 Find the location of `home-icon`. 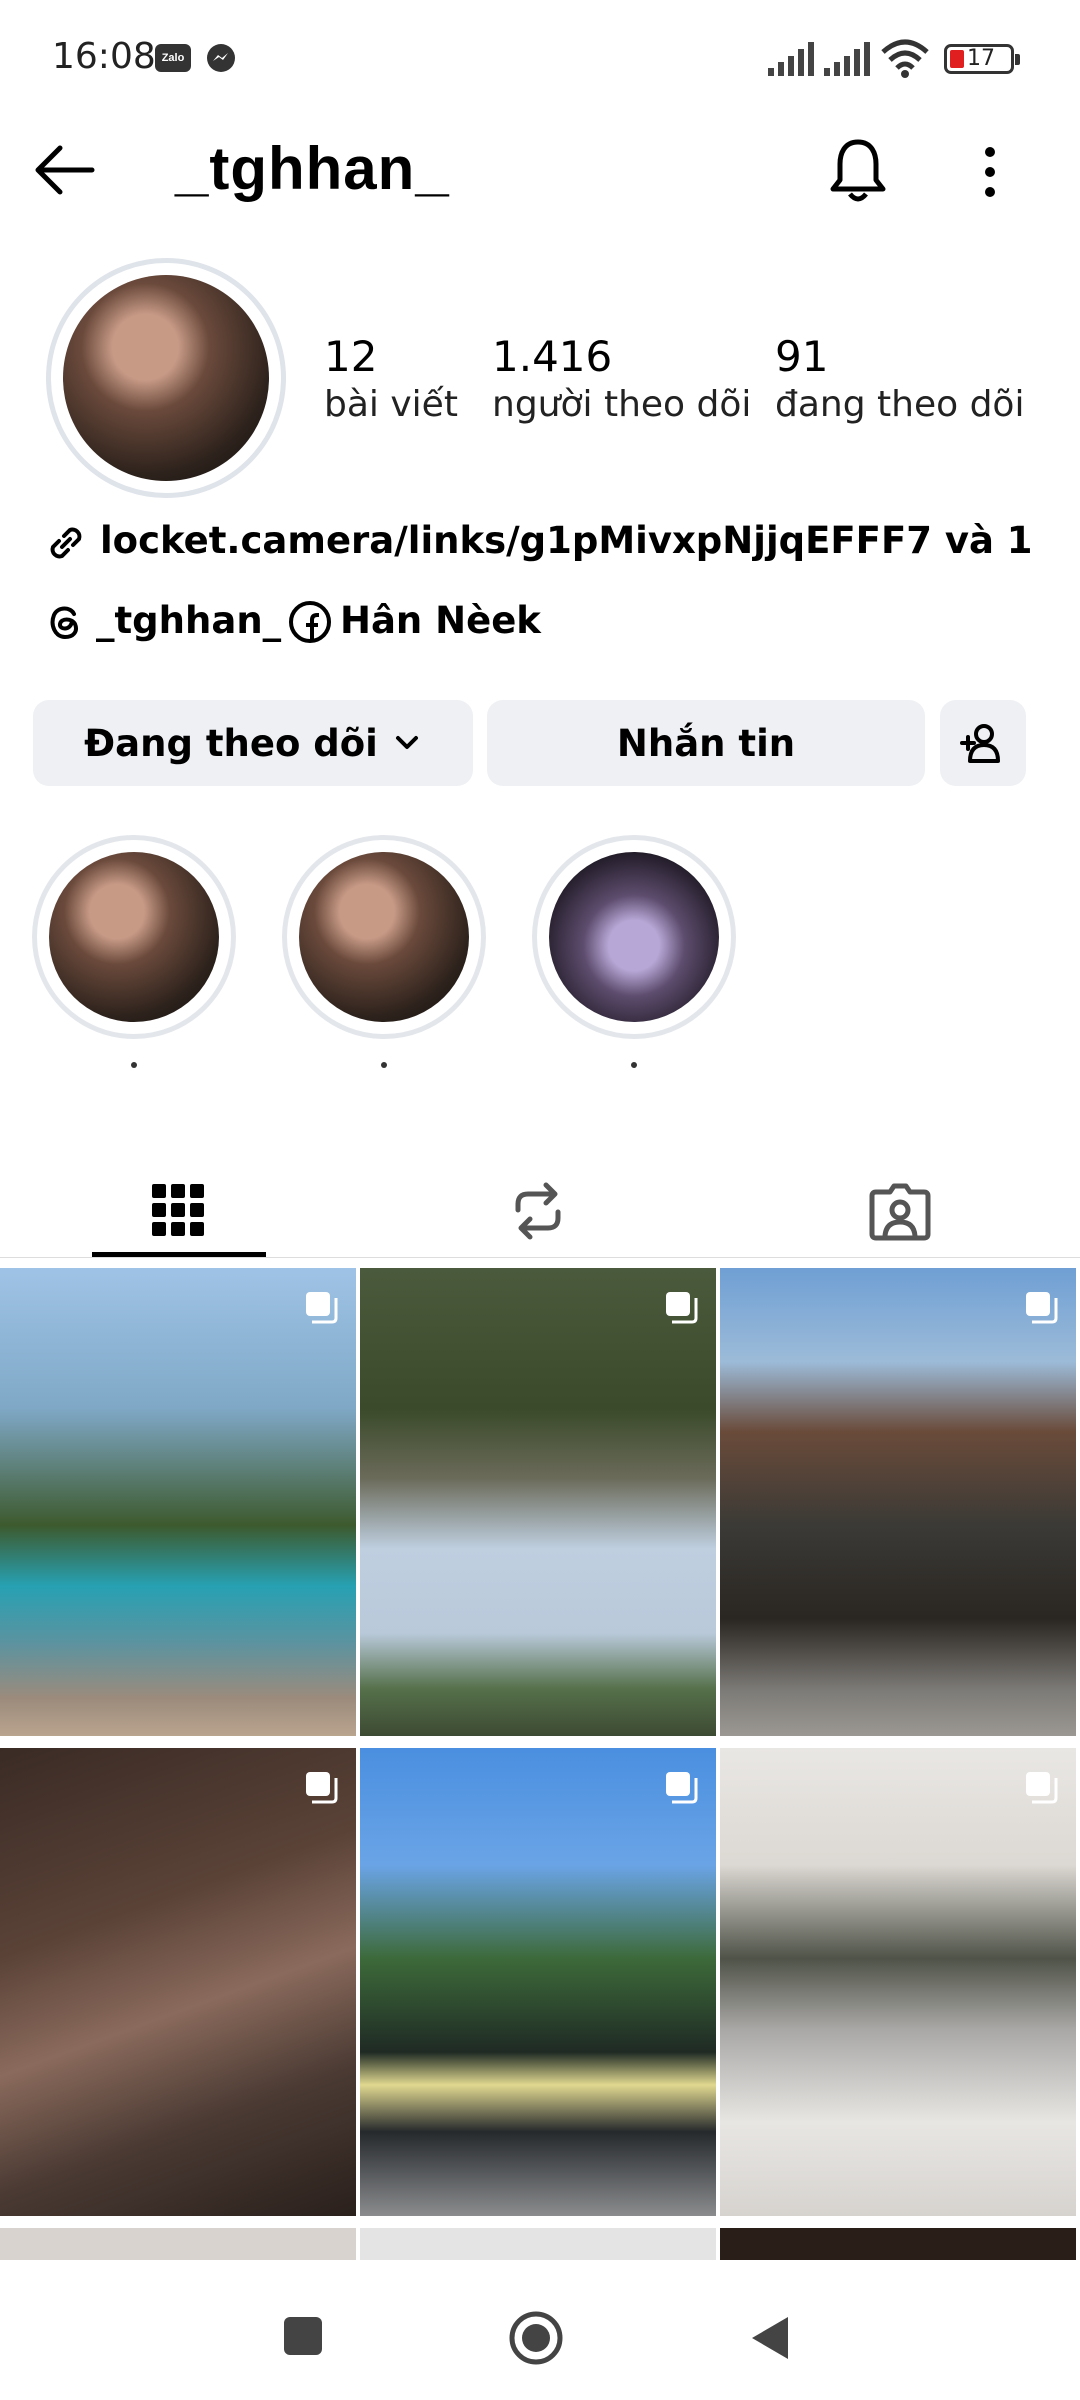

home-icon is located at coordinates (536, 2338).